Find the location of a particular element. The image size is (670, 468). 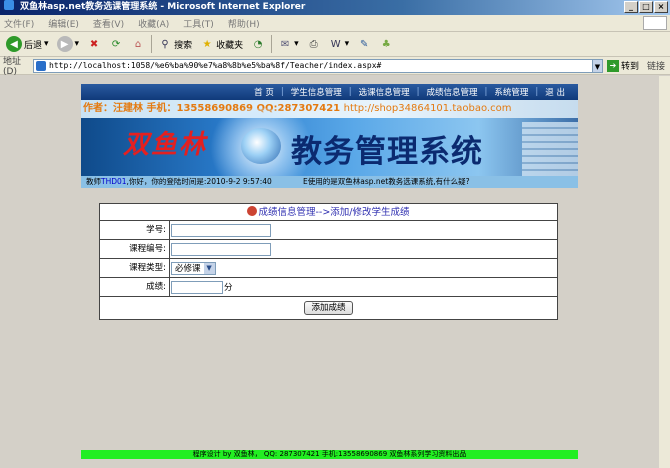

nav-system: 系统管理 is located at coordinates (511, 92).